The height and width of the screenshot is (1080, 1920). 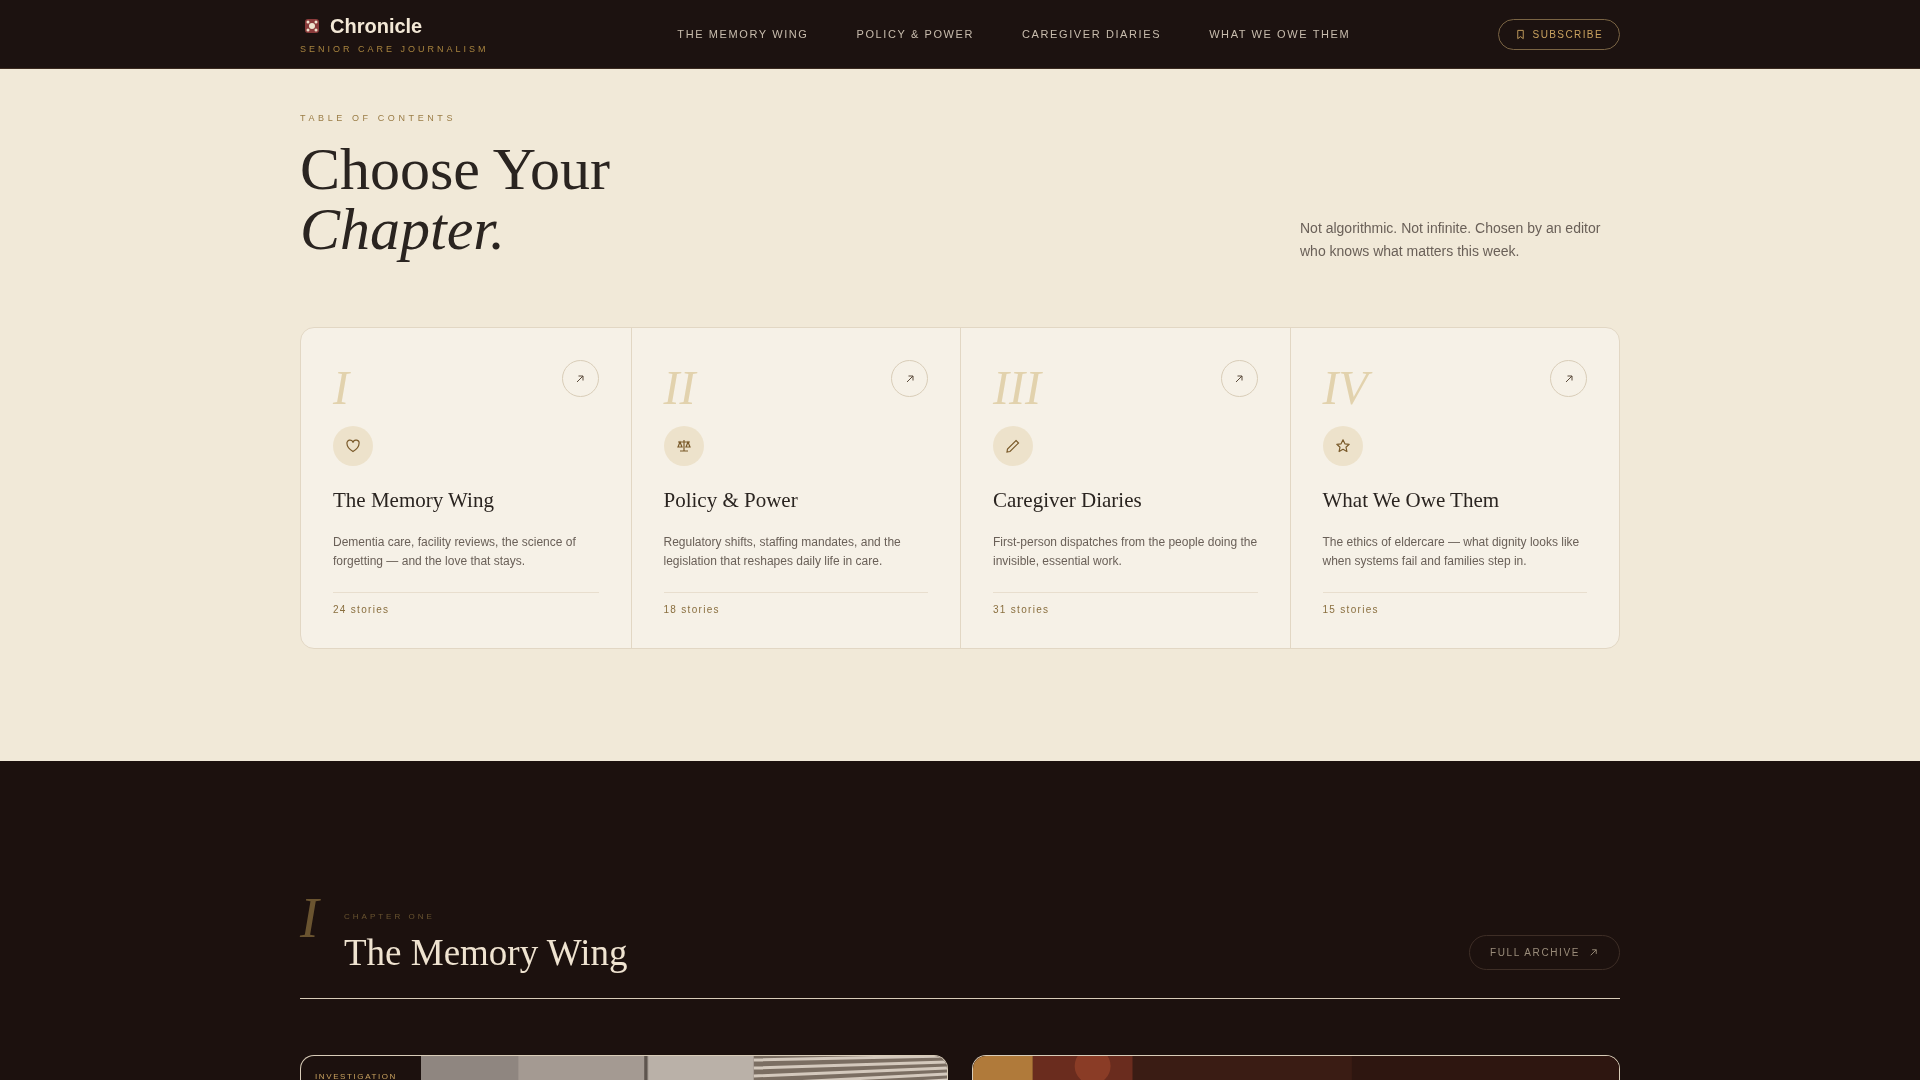 I want to click on chapter-card: IV What We Owe Them The ethics of eldercare — what dignity looks like when systems fail and families step in. 15 stories, so click(x=1454, y=488).